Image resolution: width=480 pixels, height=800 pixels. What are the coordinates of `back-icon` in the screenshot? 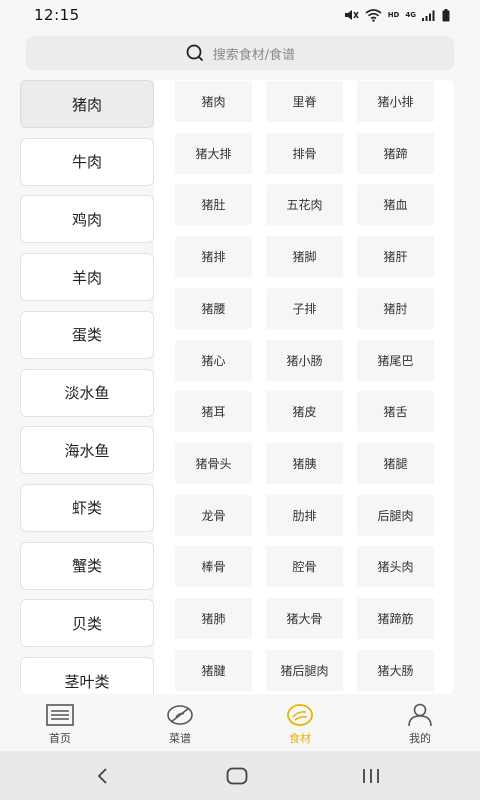 It's located at (102, 776).